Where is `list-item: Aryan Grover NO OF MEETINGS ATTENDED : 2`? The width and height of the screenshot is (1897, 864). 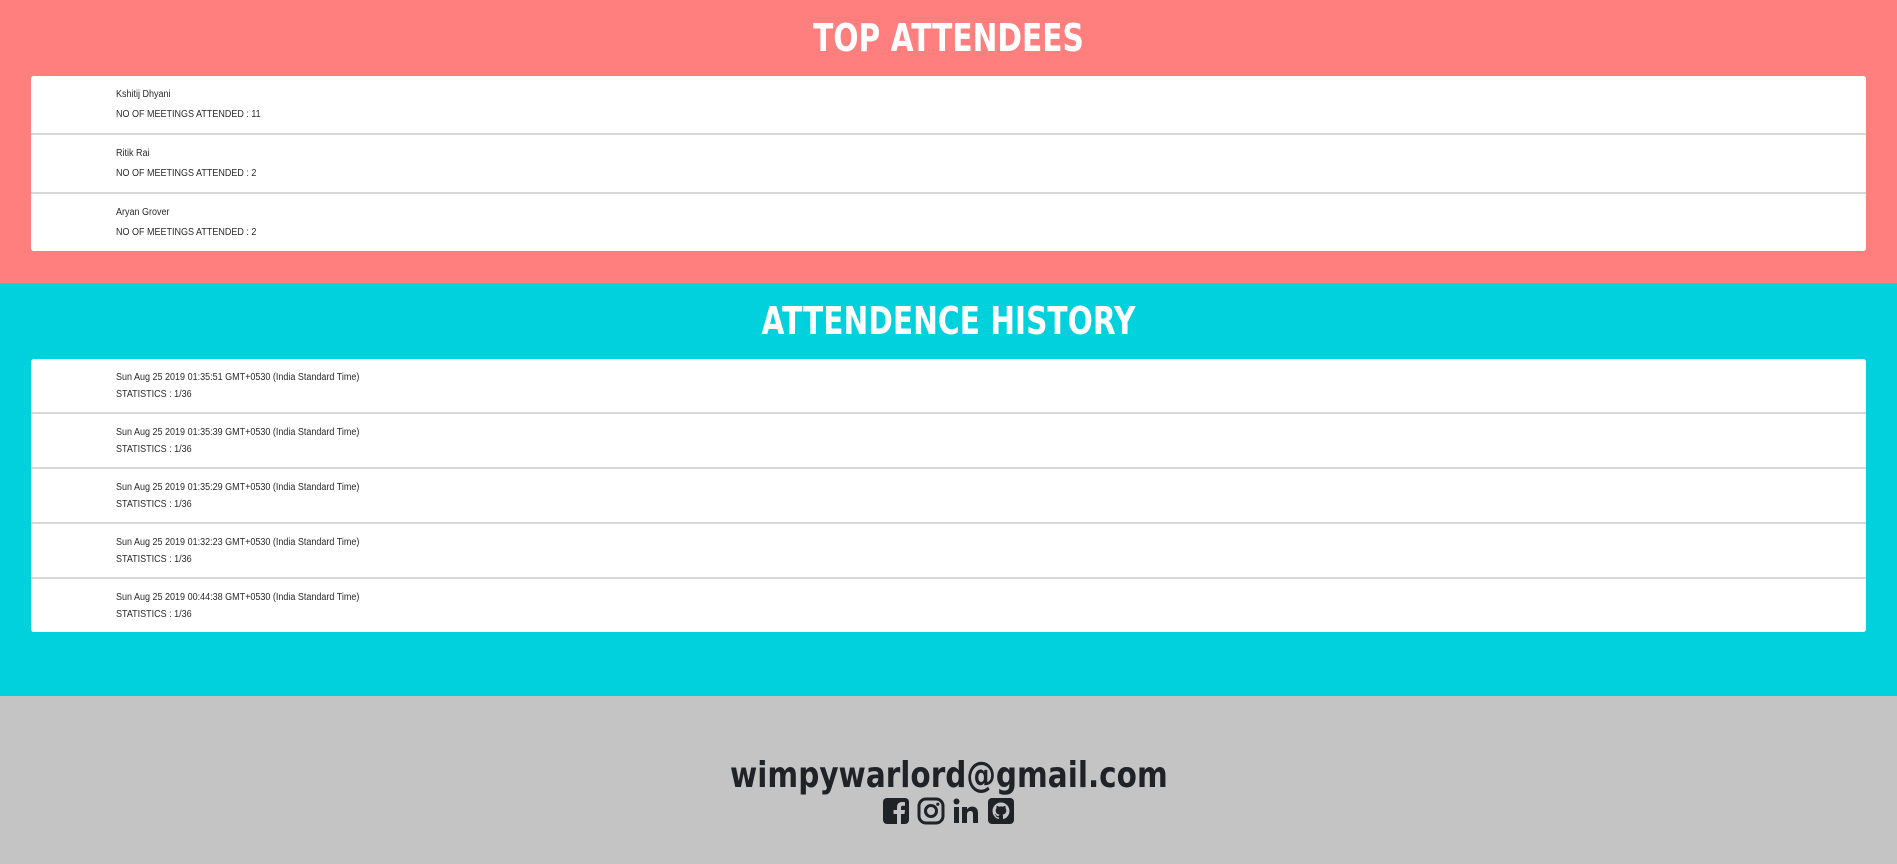
list-item: Aryan Grover NO OF MEETINGS ATTENDED : 2 is located at coordinates (948, 222).